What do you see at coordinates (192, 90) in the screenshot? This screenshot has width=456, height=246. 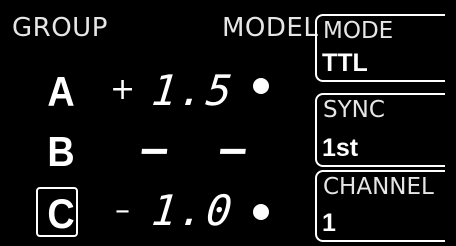 I see `group-a-compensation-value: 1.5` at bounding box center [192, 90].